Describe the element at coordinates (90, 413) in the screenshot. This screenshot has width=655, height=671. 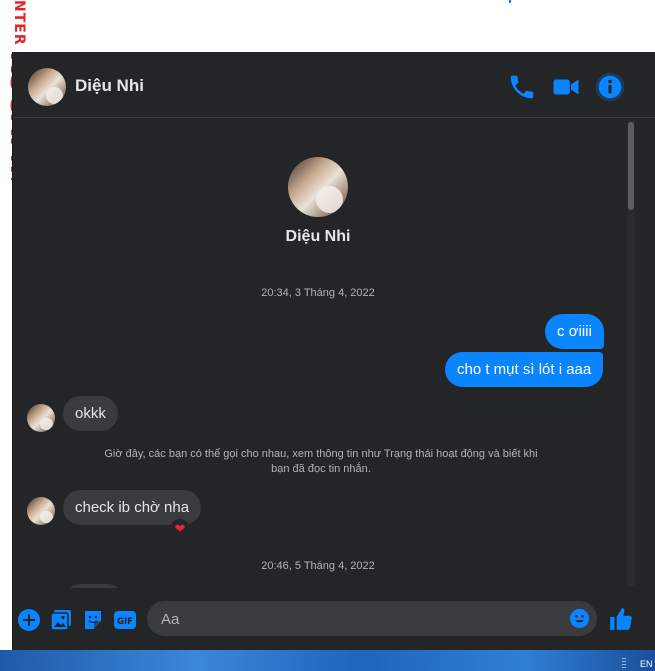
I see `incoming-message: okkk` at that location.